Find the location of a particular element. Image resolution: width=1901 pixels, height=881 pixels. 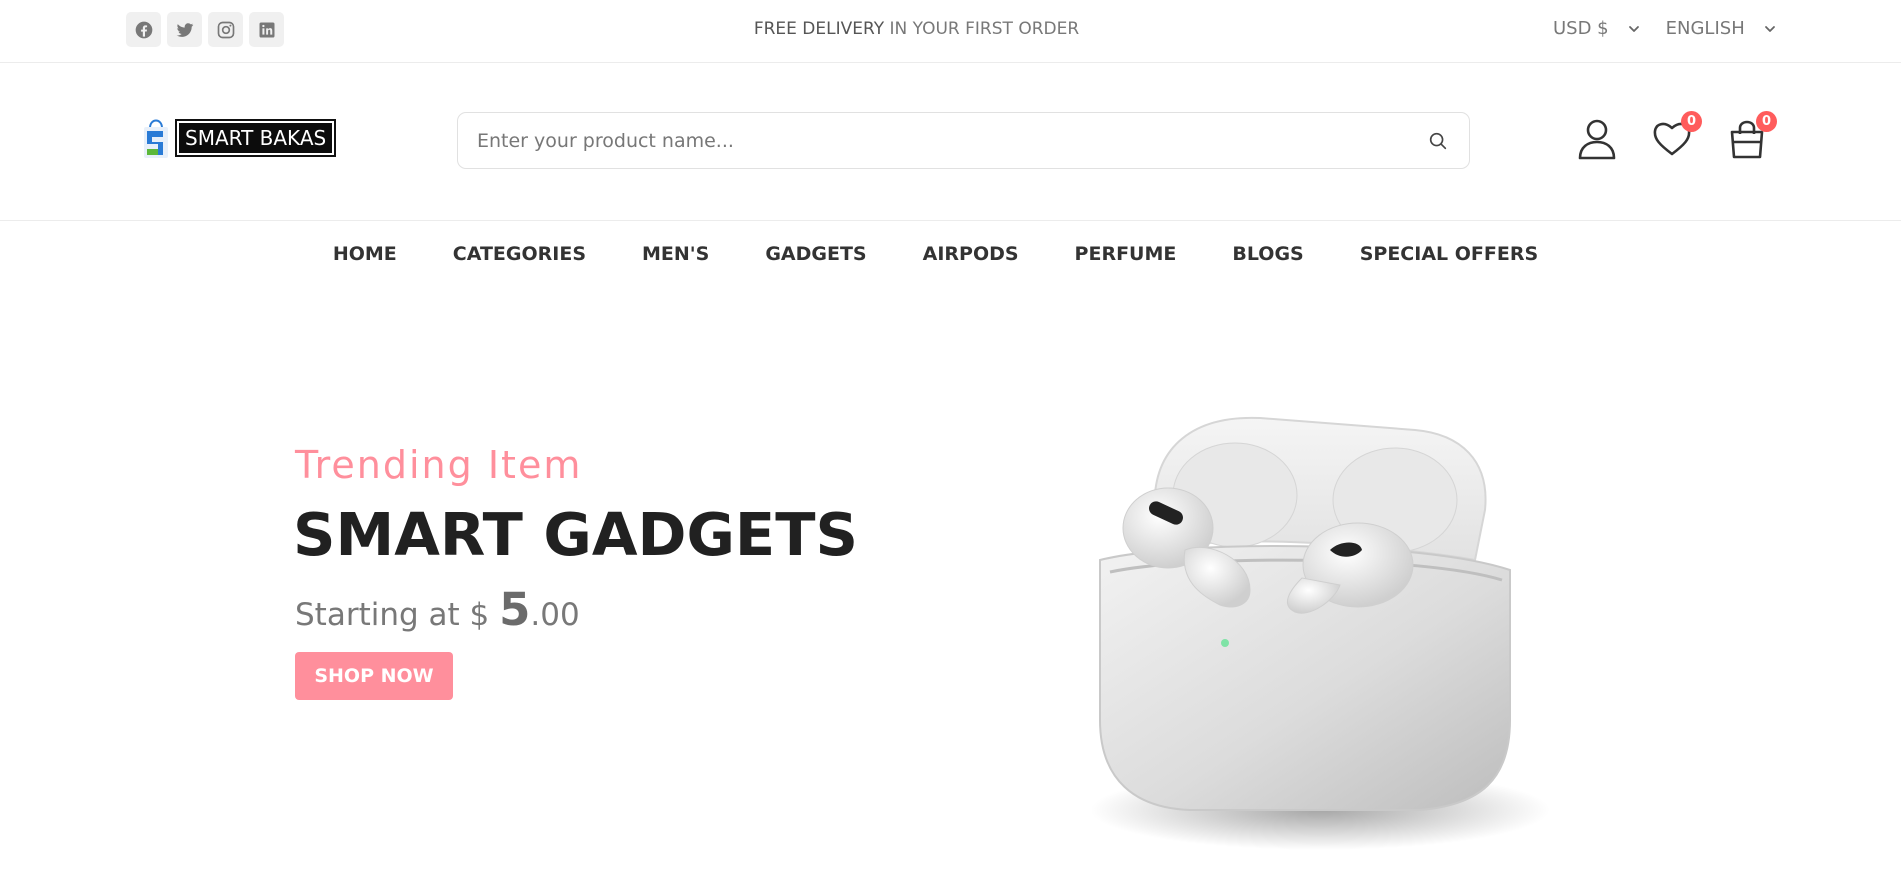

logo-wordmark: SMART BAKAS is located at coordinates (256, 138).